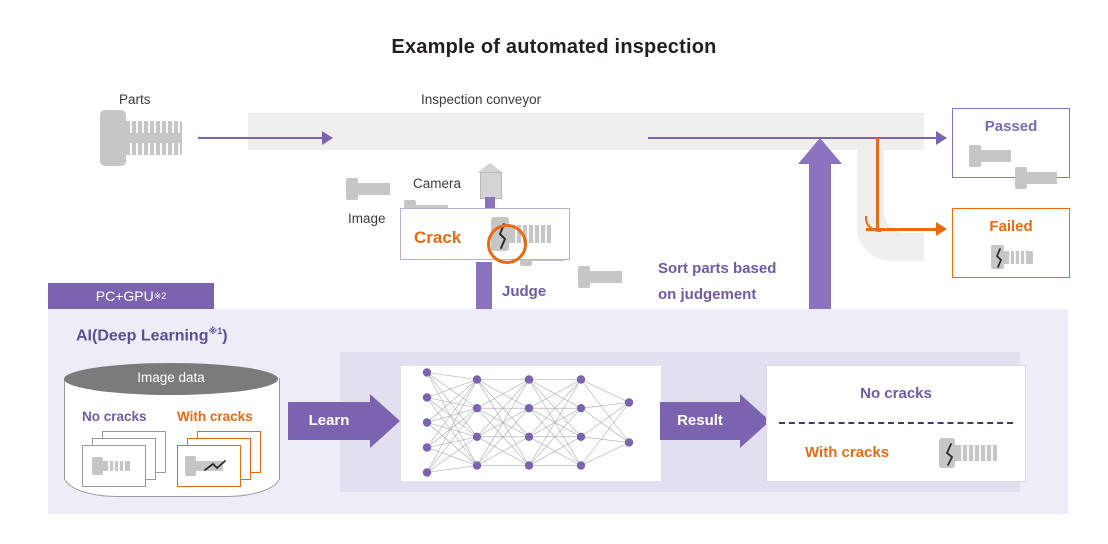 The height and width of the screenshot is (544, 1108). What do you see at coordinates (367, 218) in the screenshot?
I see `image-label: Image` at bounding box center [367, 218].